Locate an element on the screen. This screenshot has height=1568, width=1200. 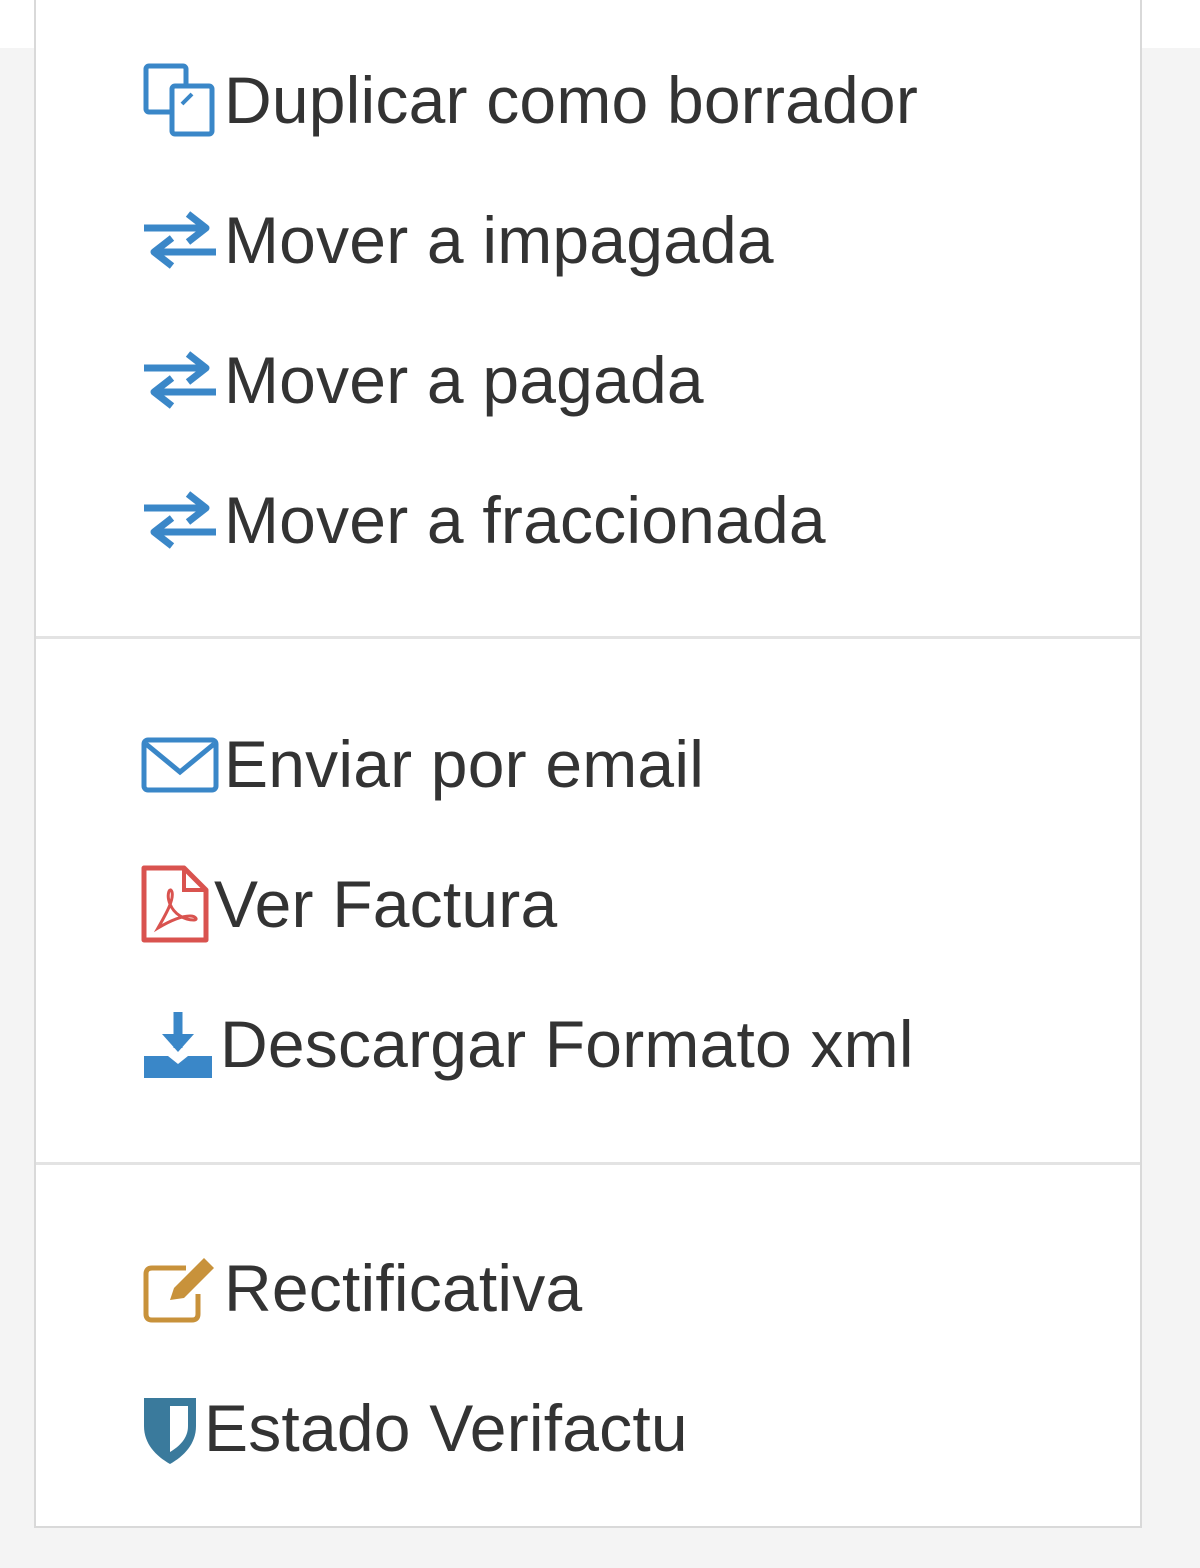
menu-item-view-invoice: Ver Factura is located at coordinates (348, 904).